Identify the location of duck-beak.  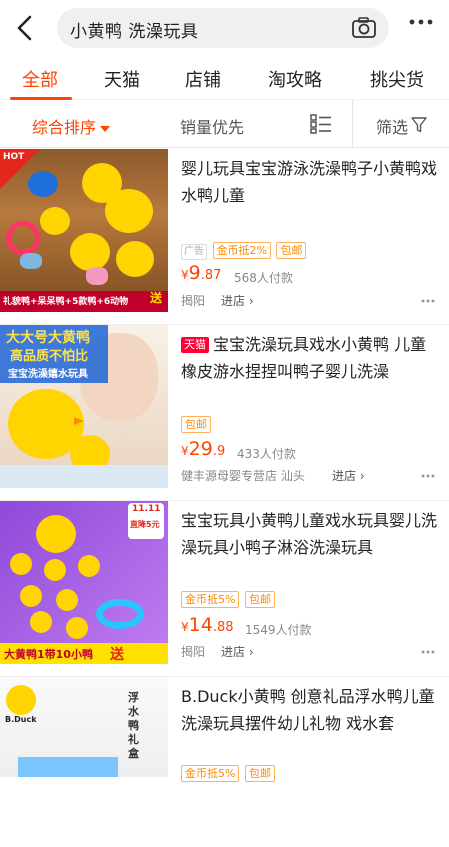
(79, 421).